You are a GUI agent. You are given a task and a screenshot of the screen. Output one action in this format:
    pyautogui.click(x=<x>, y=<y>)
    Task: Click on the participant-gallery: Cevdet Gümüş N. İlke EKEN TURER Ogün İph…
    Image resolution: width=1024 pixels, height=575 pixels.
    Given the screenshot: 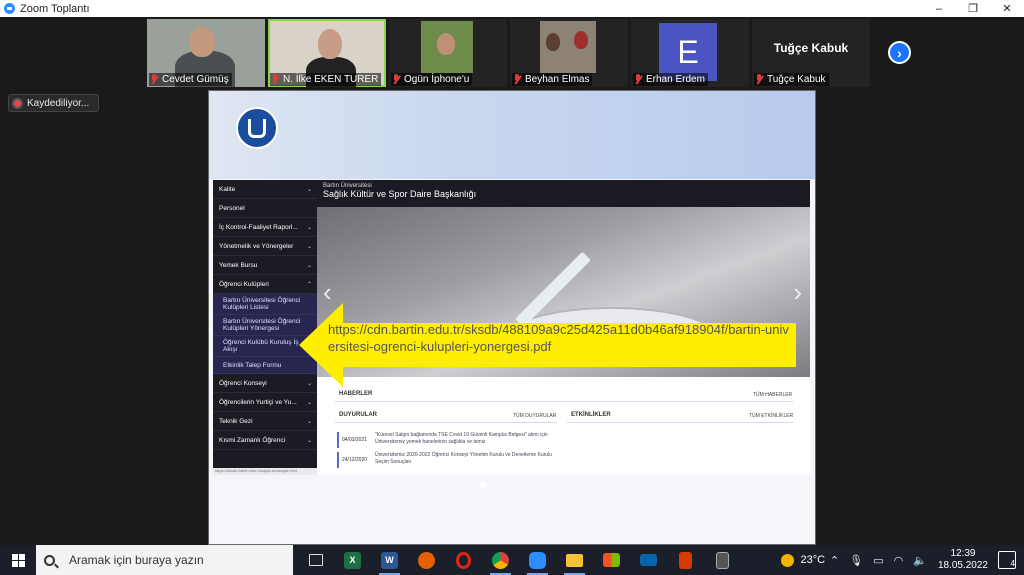 What is the action you would take?
    pyautogui.click(x=508, y=53)
    